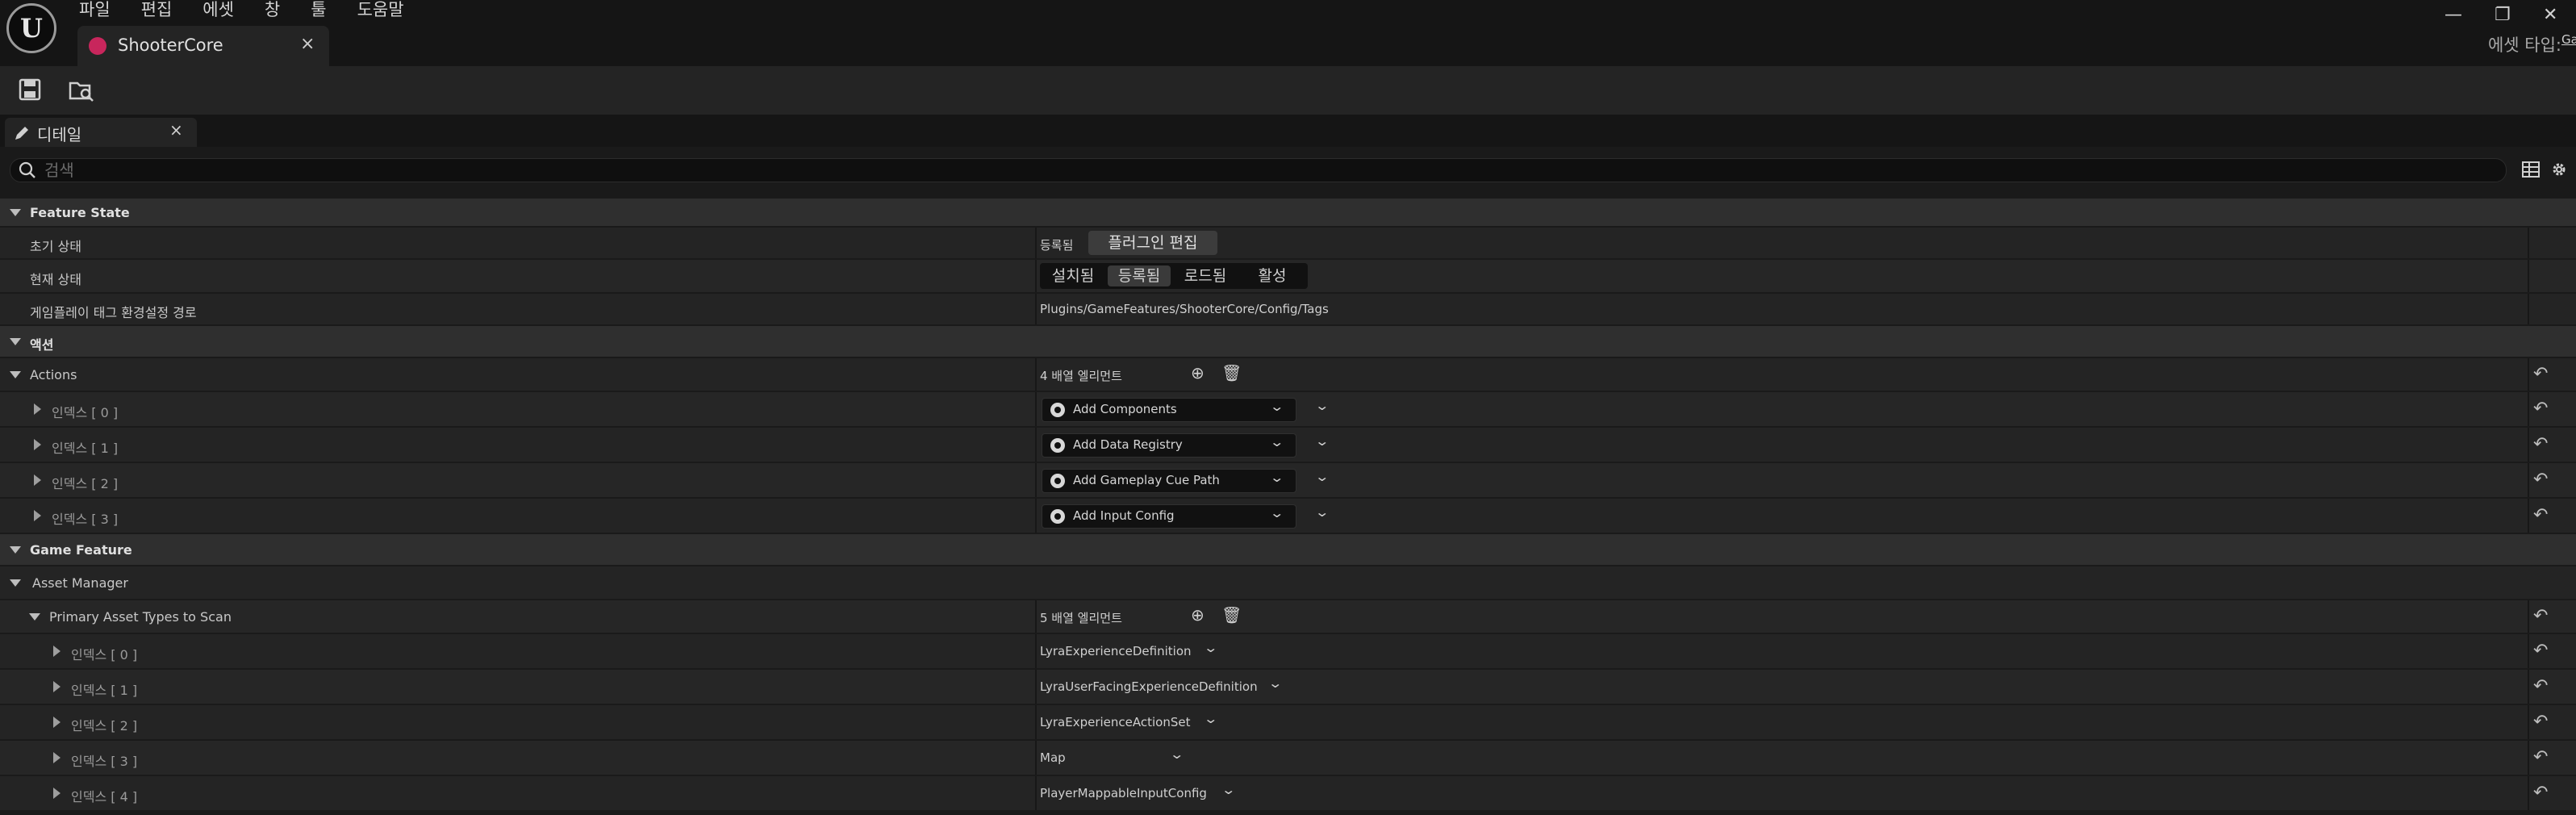  What do you see at coordinates (176, 130) in the screenshot?
I see `close-details-icon: ×` at bounding box center [176, 130].